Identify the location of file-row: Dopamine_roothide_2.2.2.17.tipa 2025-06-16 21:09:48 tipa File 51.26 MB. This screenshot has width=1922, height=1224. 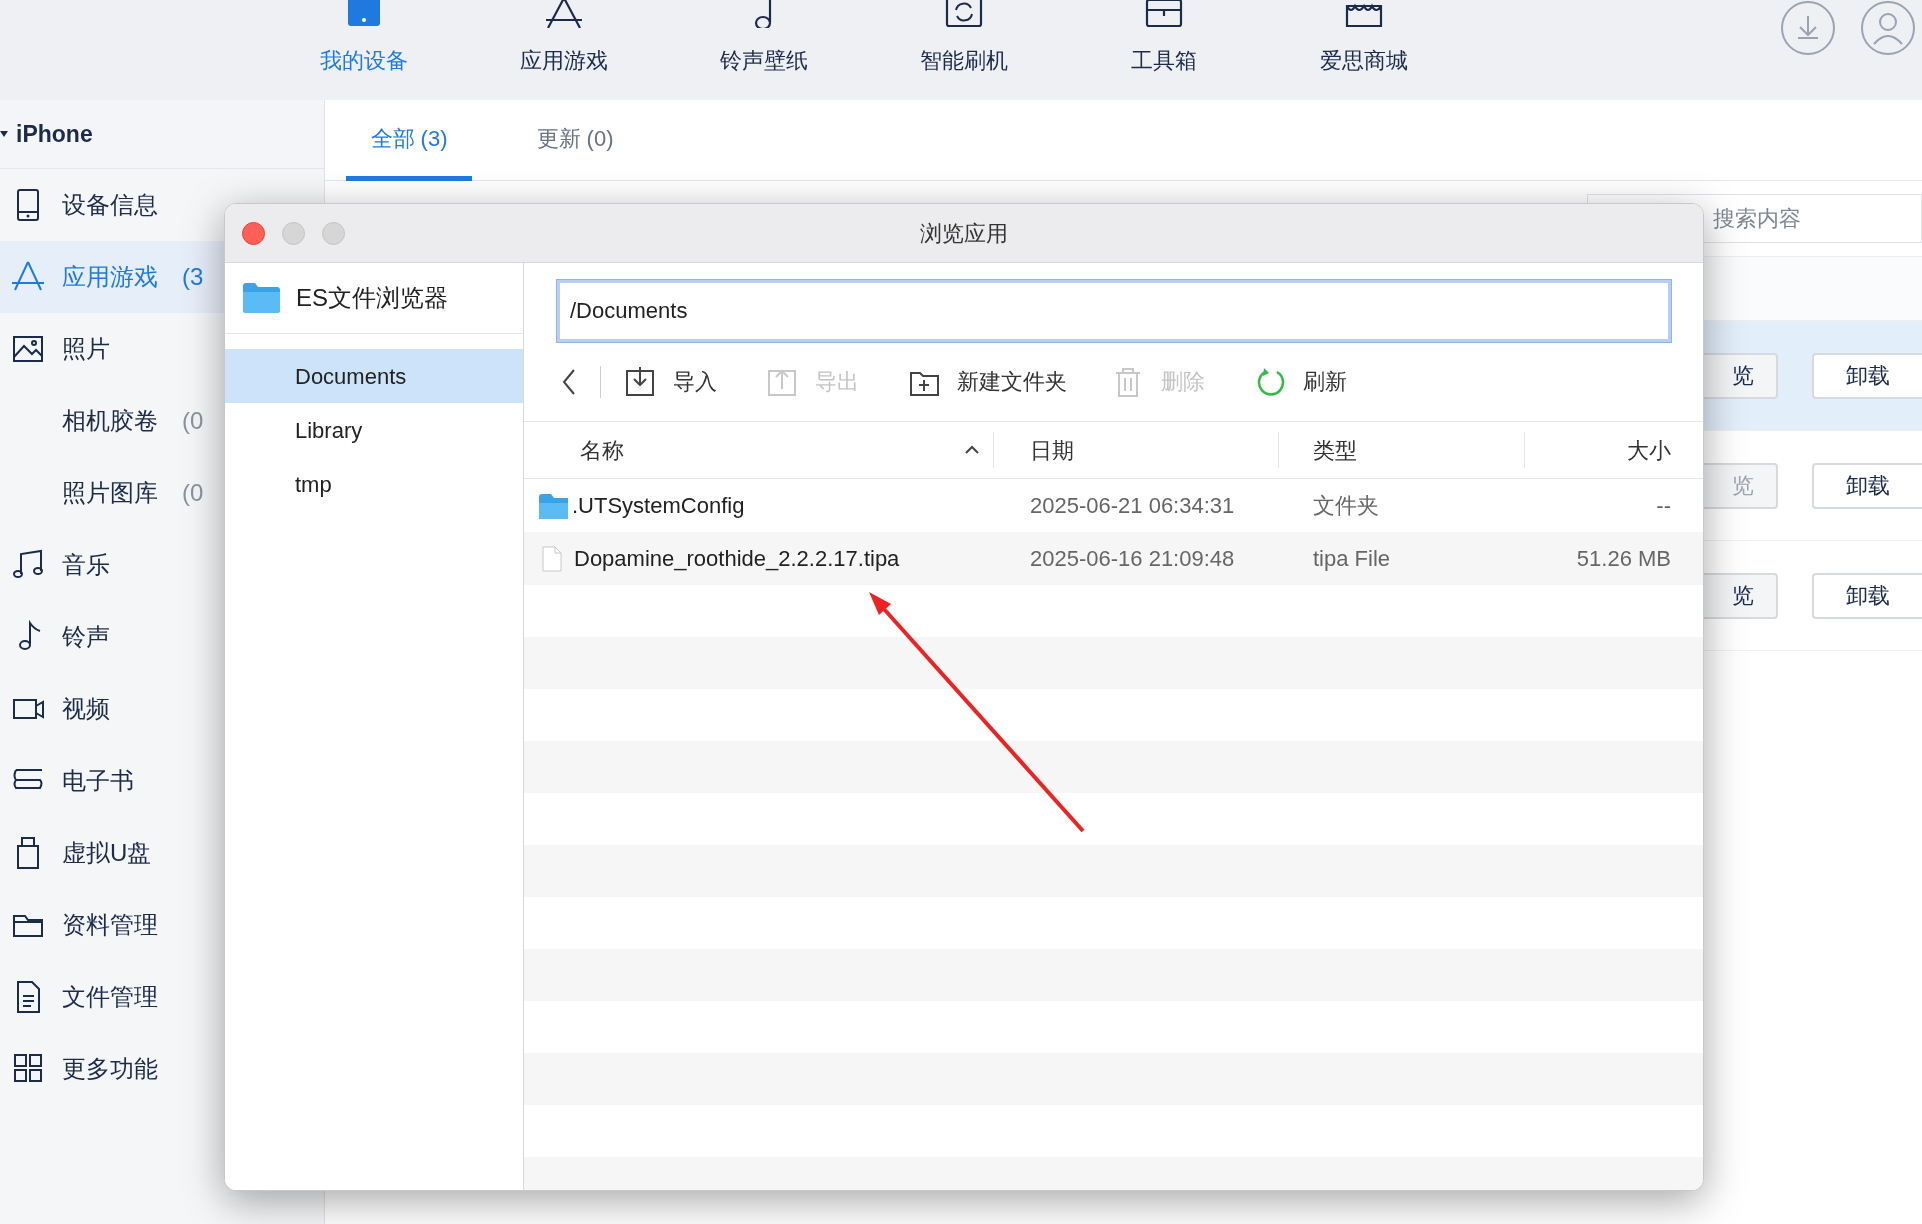
(1113, 558).